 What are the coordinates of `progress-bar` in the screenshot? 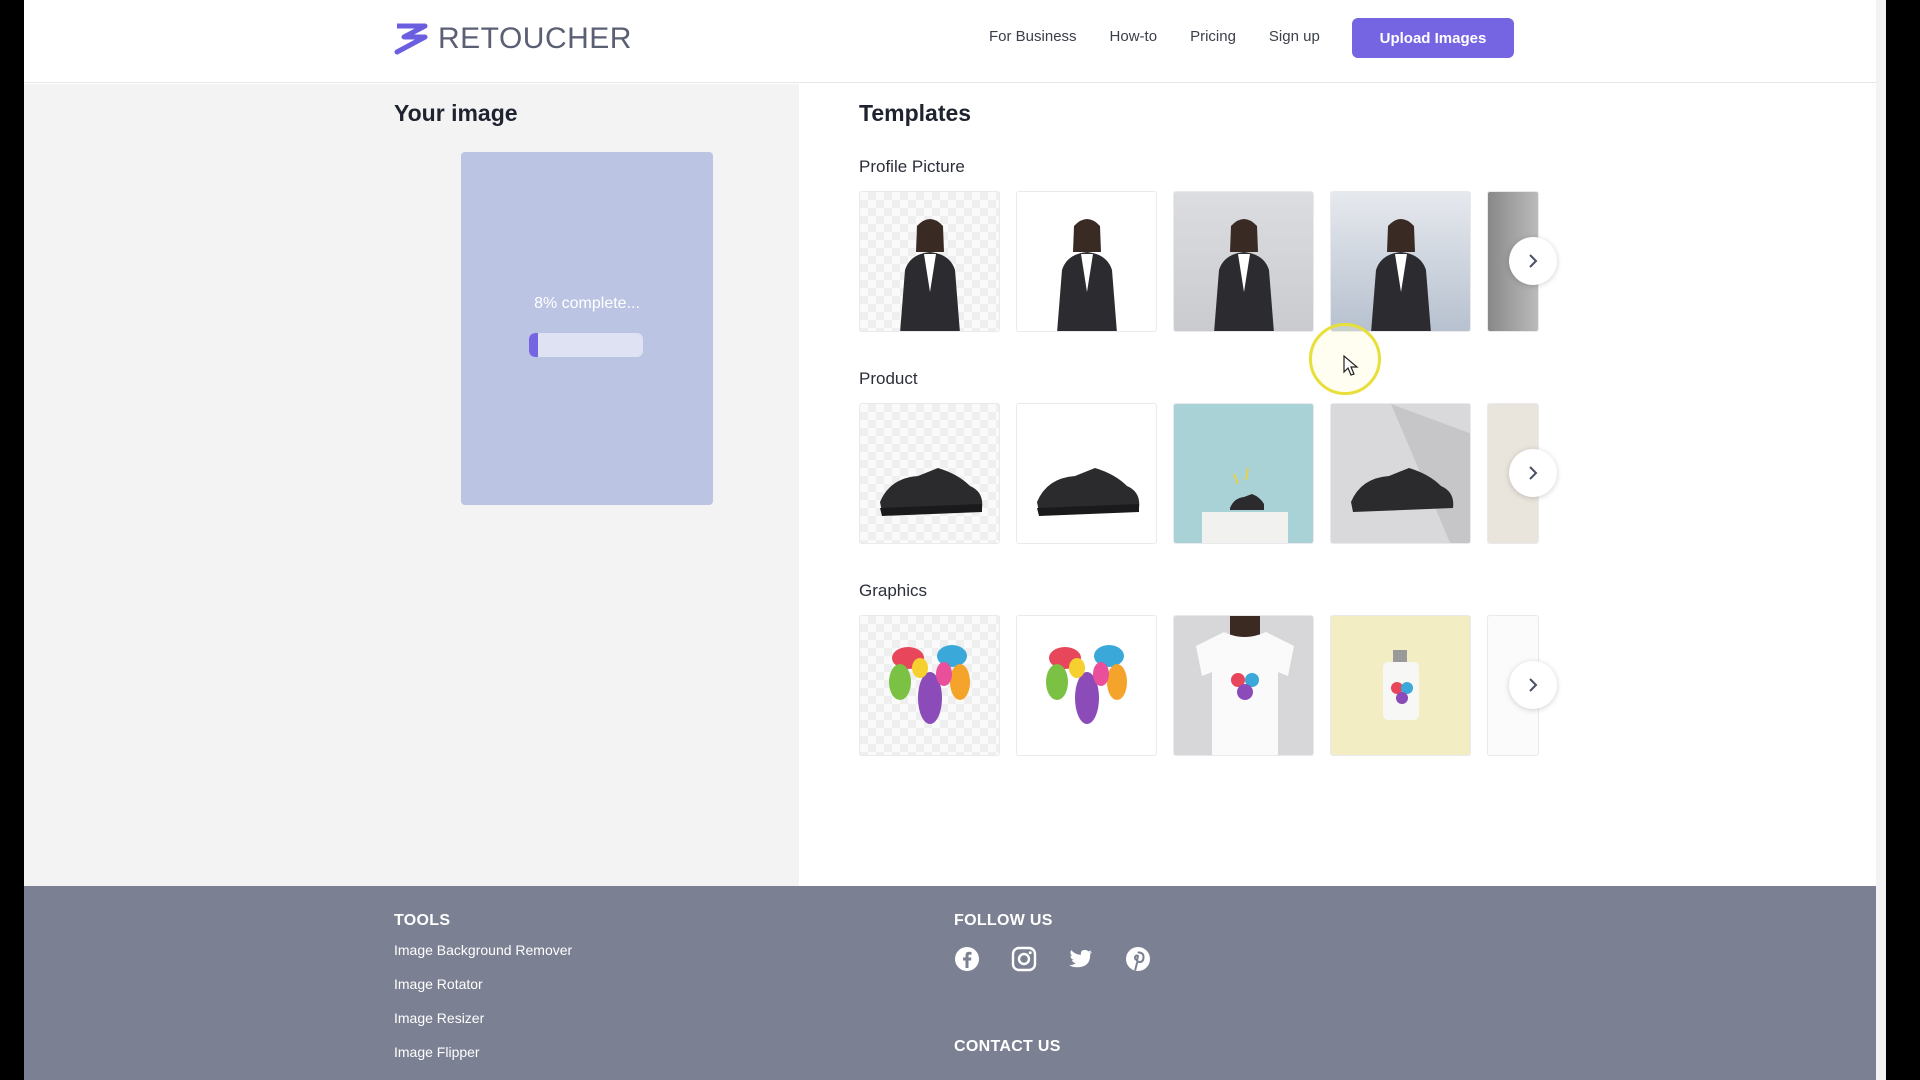 It's located at (586, 345).